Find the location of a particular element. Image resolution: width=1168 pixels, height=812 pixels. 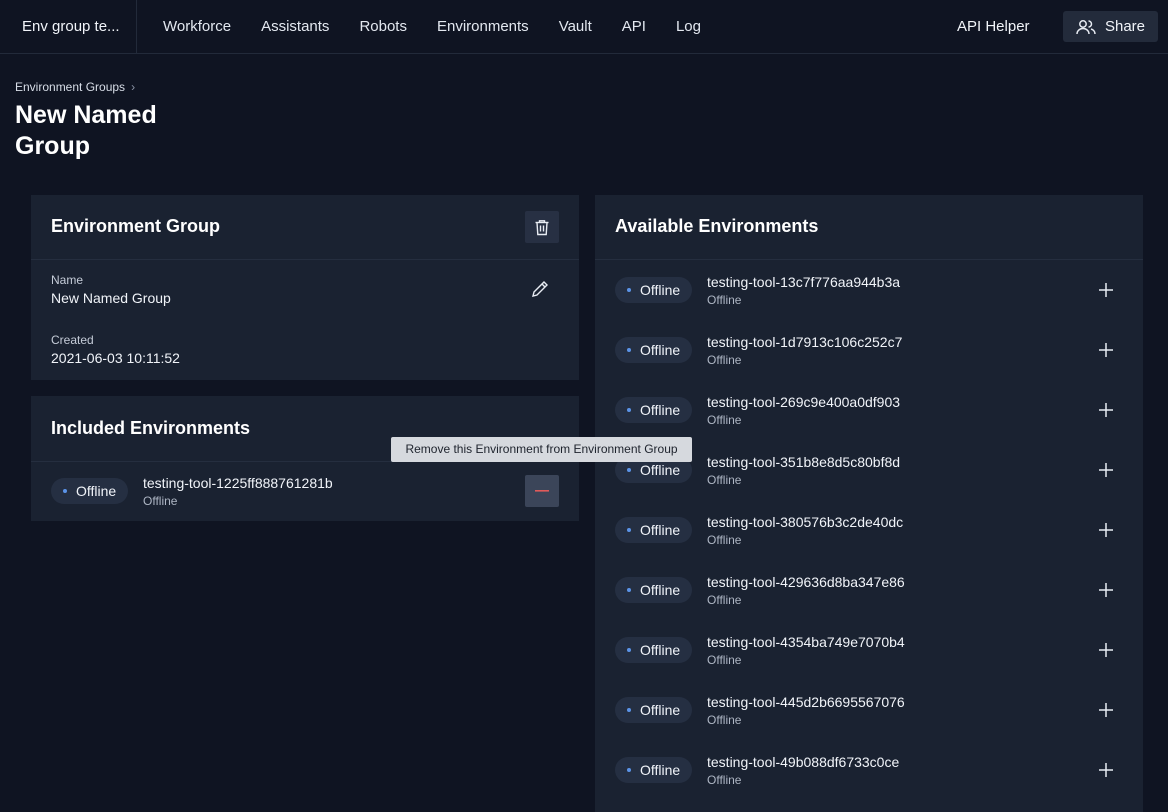

delete-group-button is located at coordinates (542, 227).